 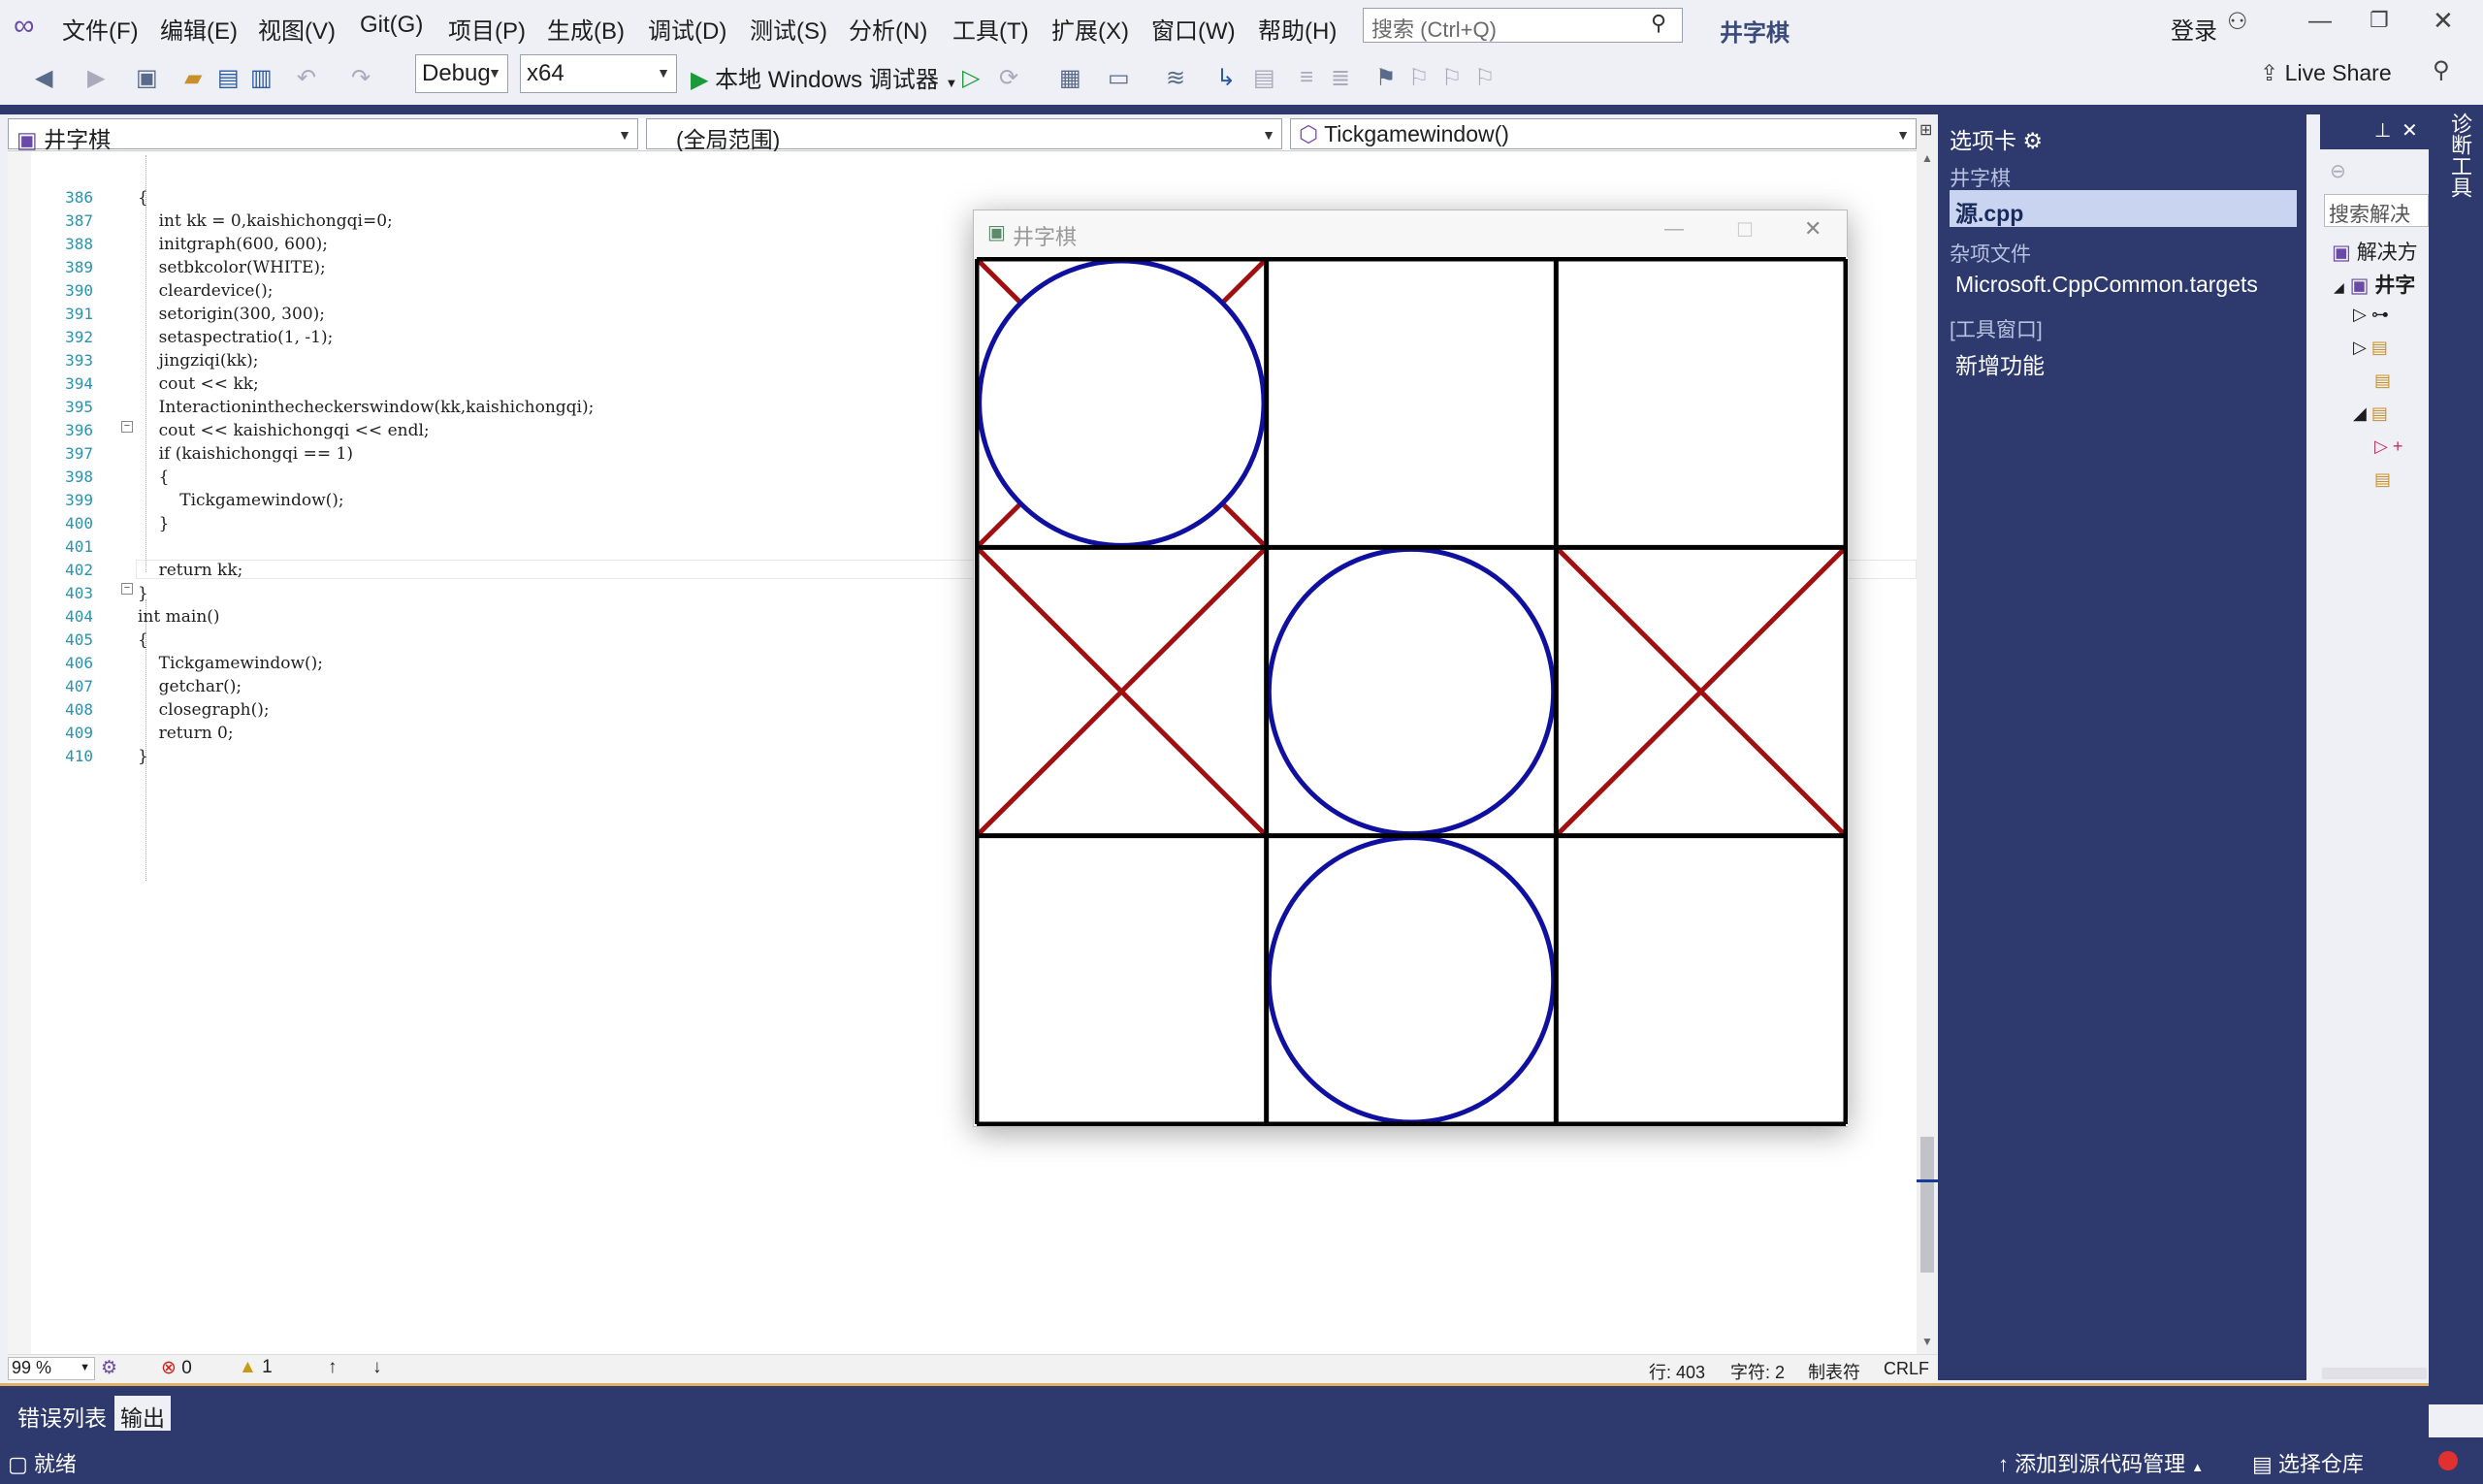 What do you see at coordinates (964, 135) in the screenshot?
I see `scope-dropdown: (全局范围) ▼` at bounding box center [964, 135].